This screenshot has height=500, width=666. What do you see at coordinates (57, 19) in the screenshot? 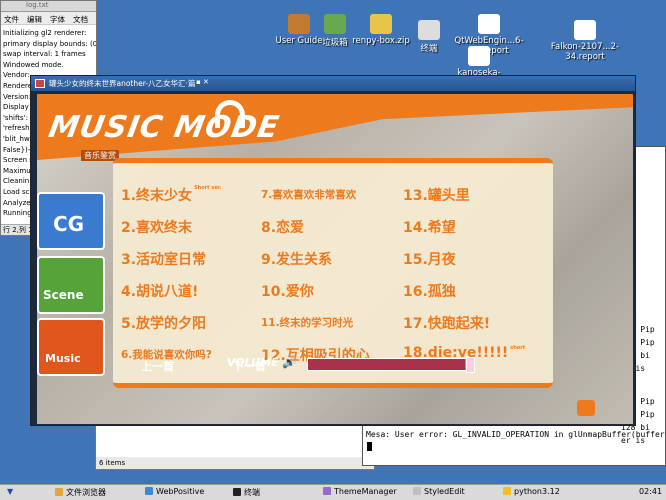
I see `menu-font: 字体` at bounding box center [57, 19].